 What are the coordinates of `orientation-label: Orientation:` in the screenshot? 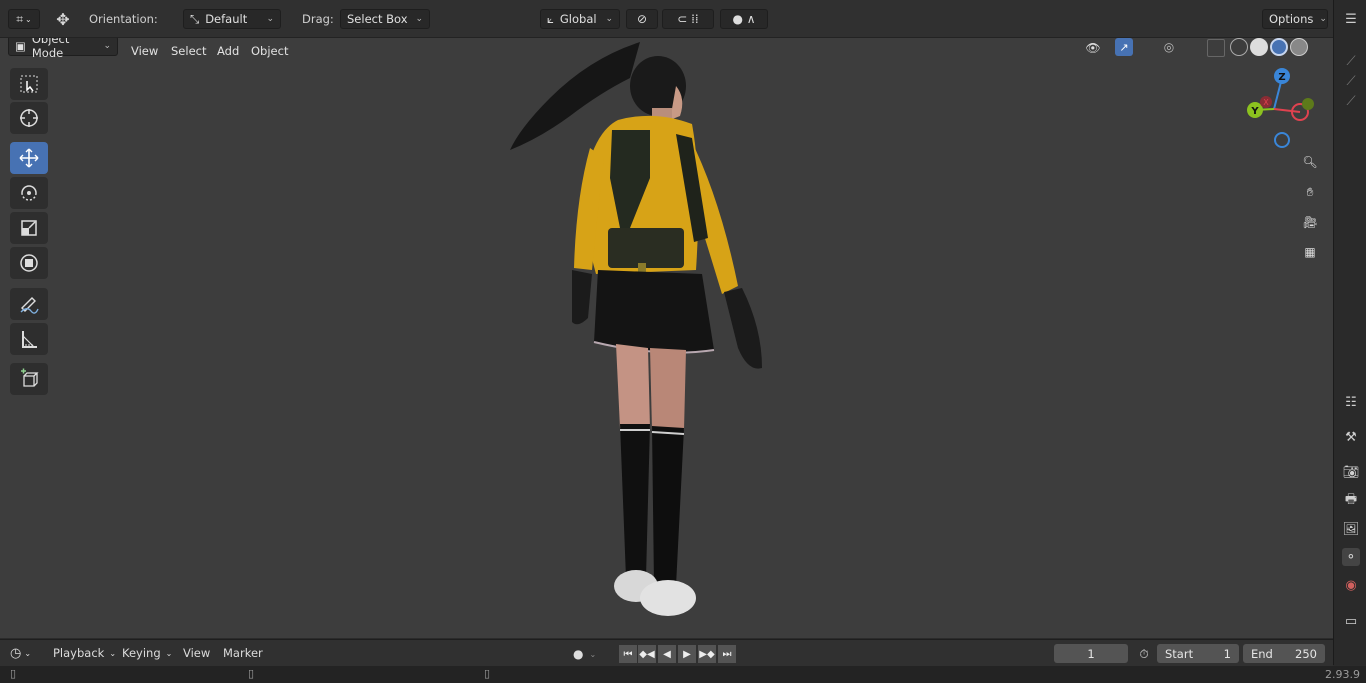 It's located at (123, 19).